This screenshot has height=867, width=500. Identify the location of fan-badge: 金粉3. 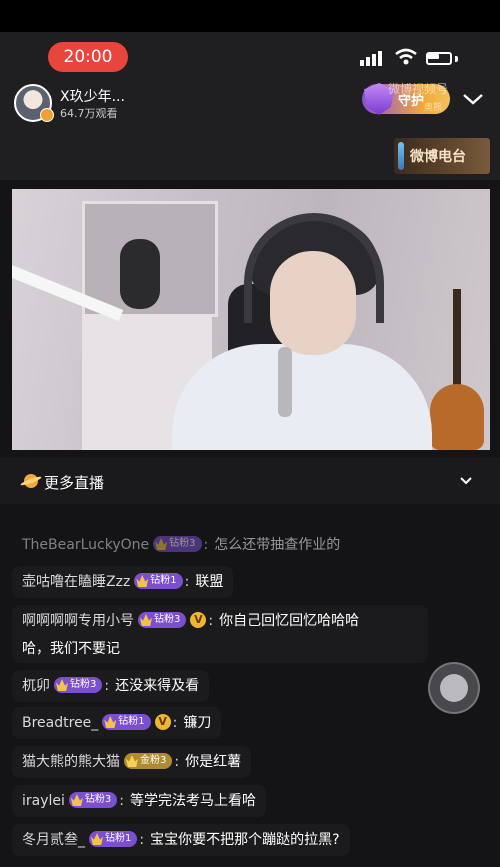
(148, 761).